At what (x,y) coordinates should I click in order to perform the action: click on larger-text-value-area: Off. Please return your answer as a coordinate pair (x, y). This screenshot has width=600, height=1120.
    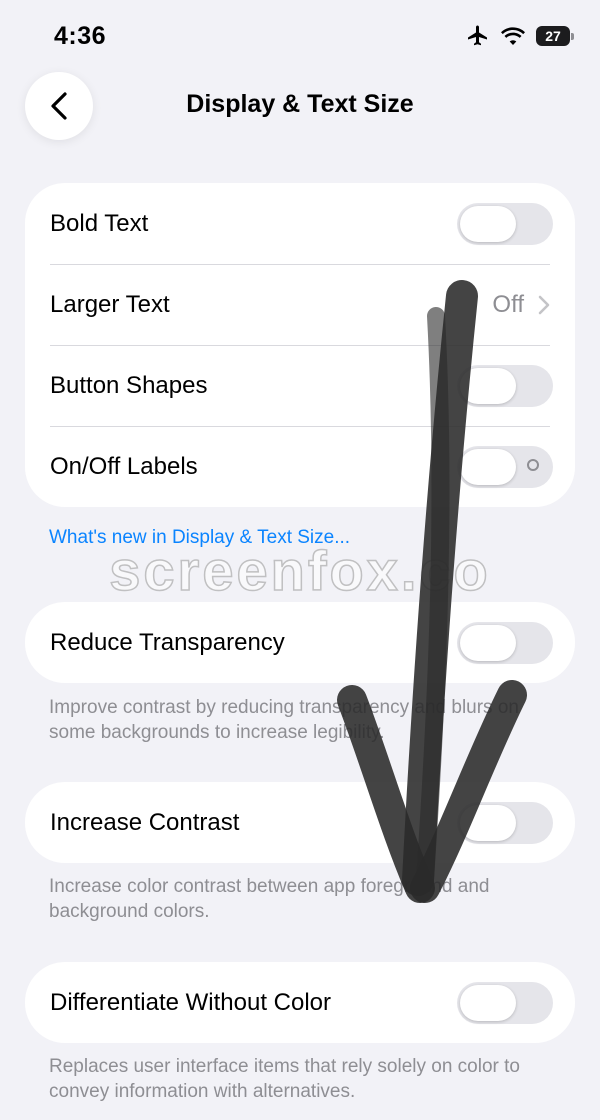
    Looking at the image, I should click on (521, 305).